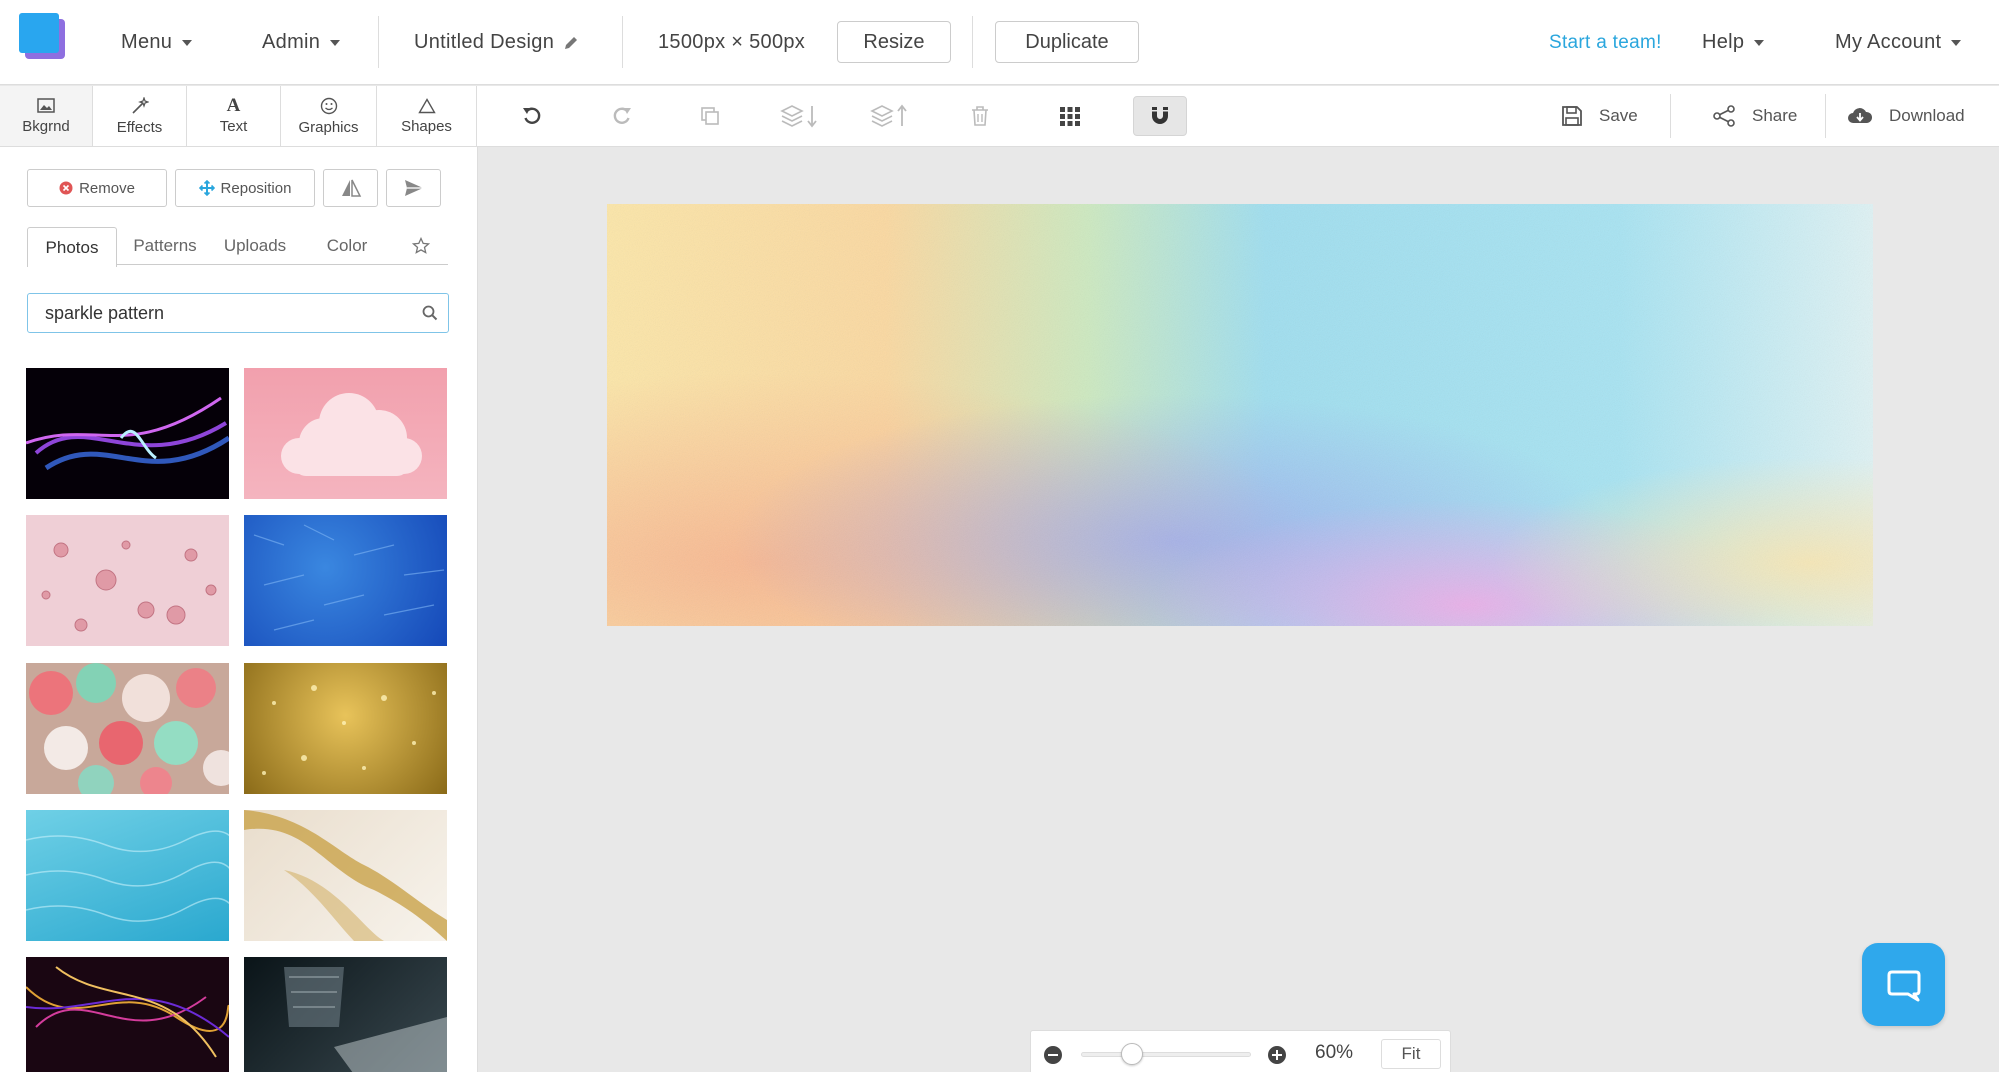  I want to click on remove-label: Remove, so click(107, 188).